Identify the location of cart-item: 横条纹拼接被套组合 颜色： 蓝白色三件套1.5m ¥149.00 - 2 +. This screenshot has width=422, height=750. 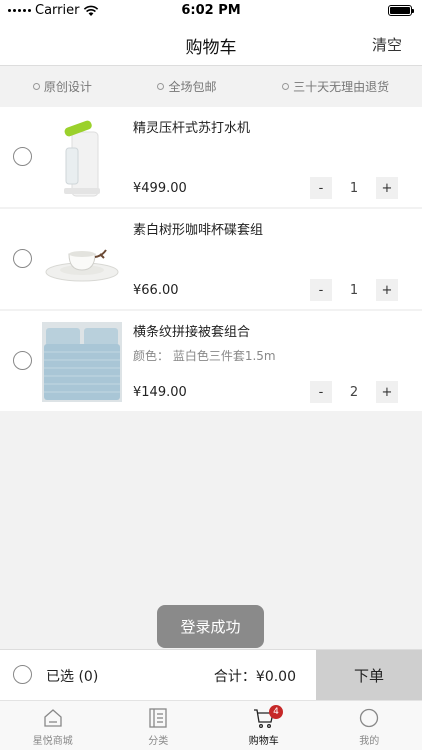
(211, 361).